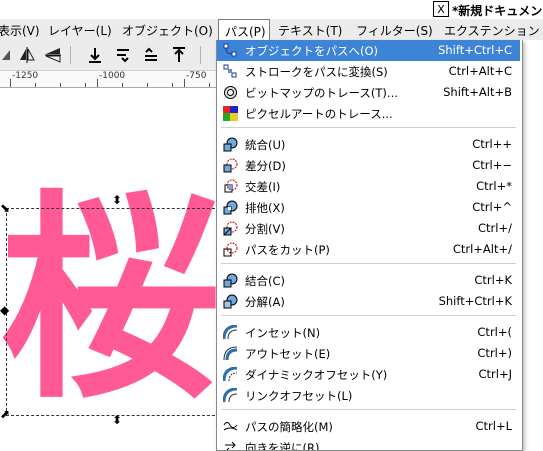 This screenshot has width=543, height=451. What do you see at coordinates (230, 280) in the screenshot?
I see `combine-icon` at bounding box center [230, 280].